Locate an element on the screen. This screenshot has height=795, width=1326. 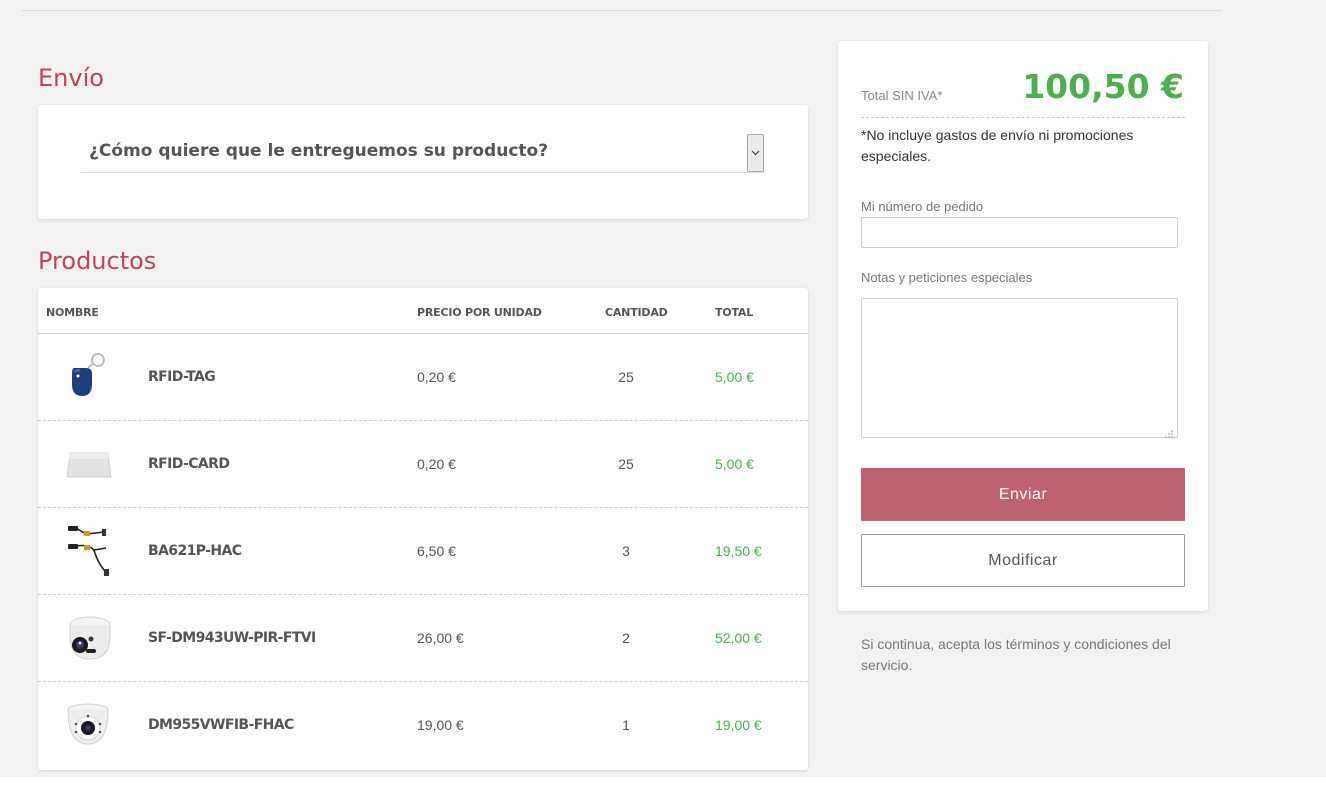
product-total: 19,50 € is located at coordinates (738, 551).